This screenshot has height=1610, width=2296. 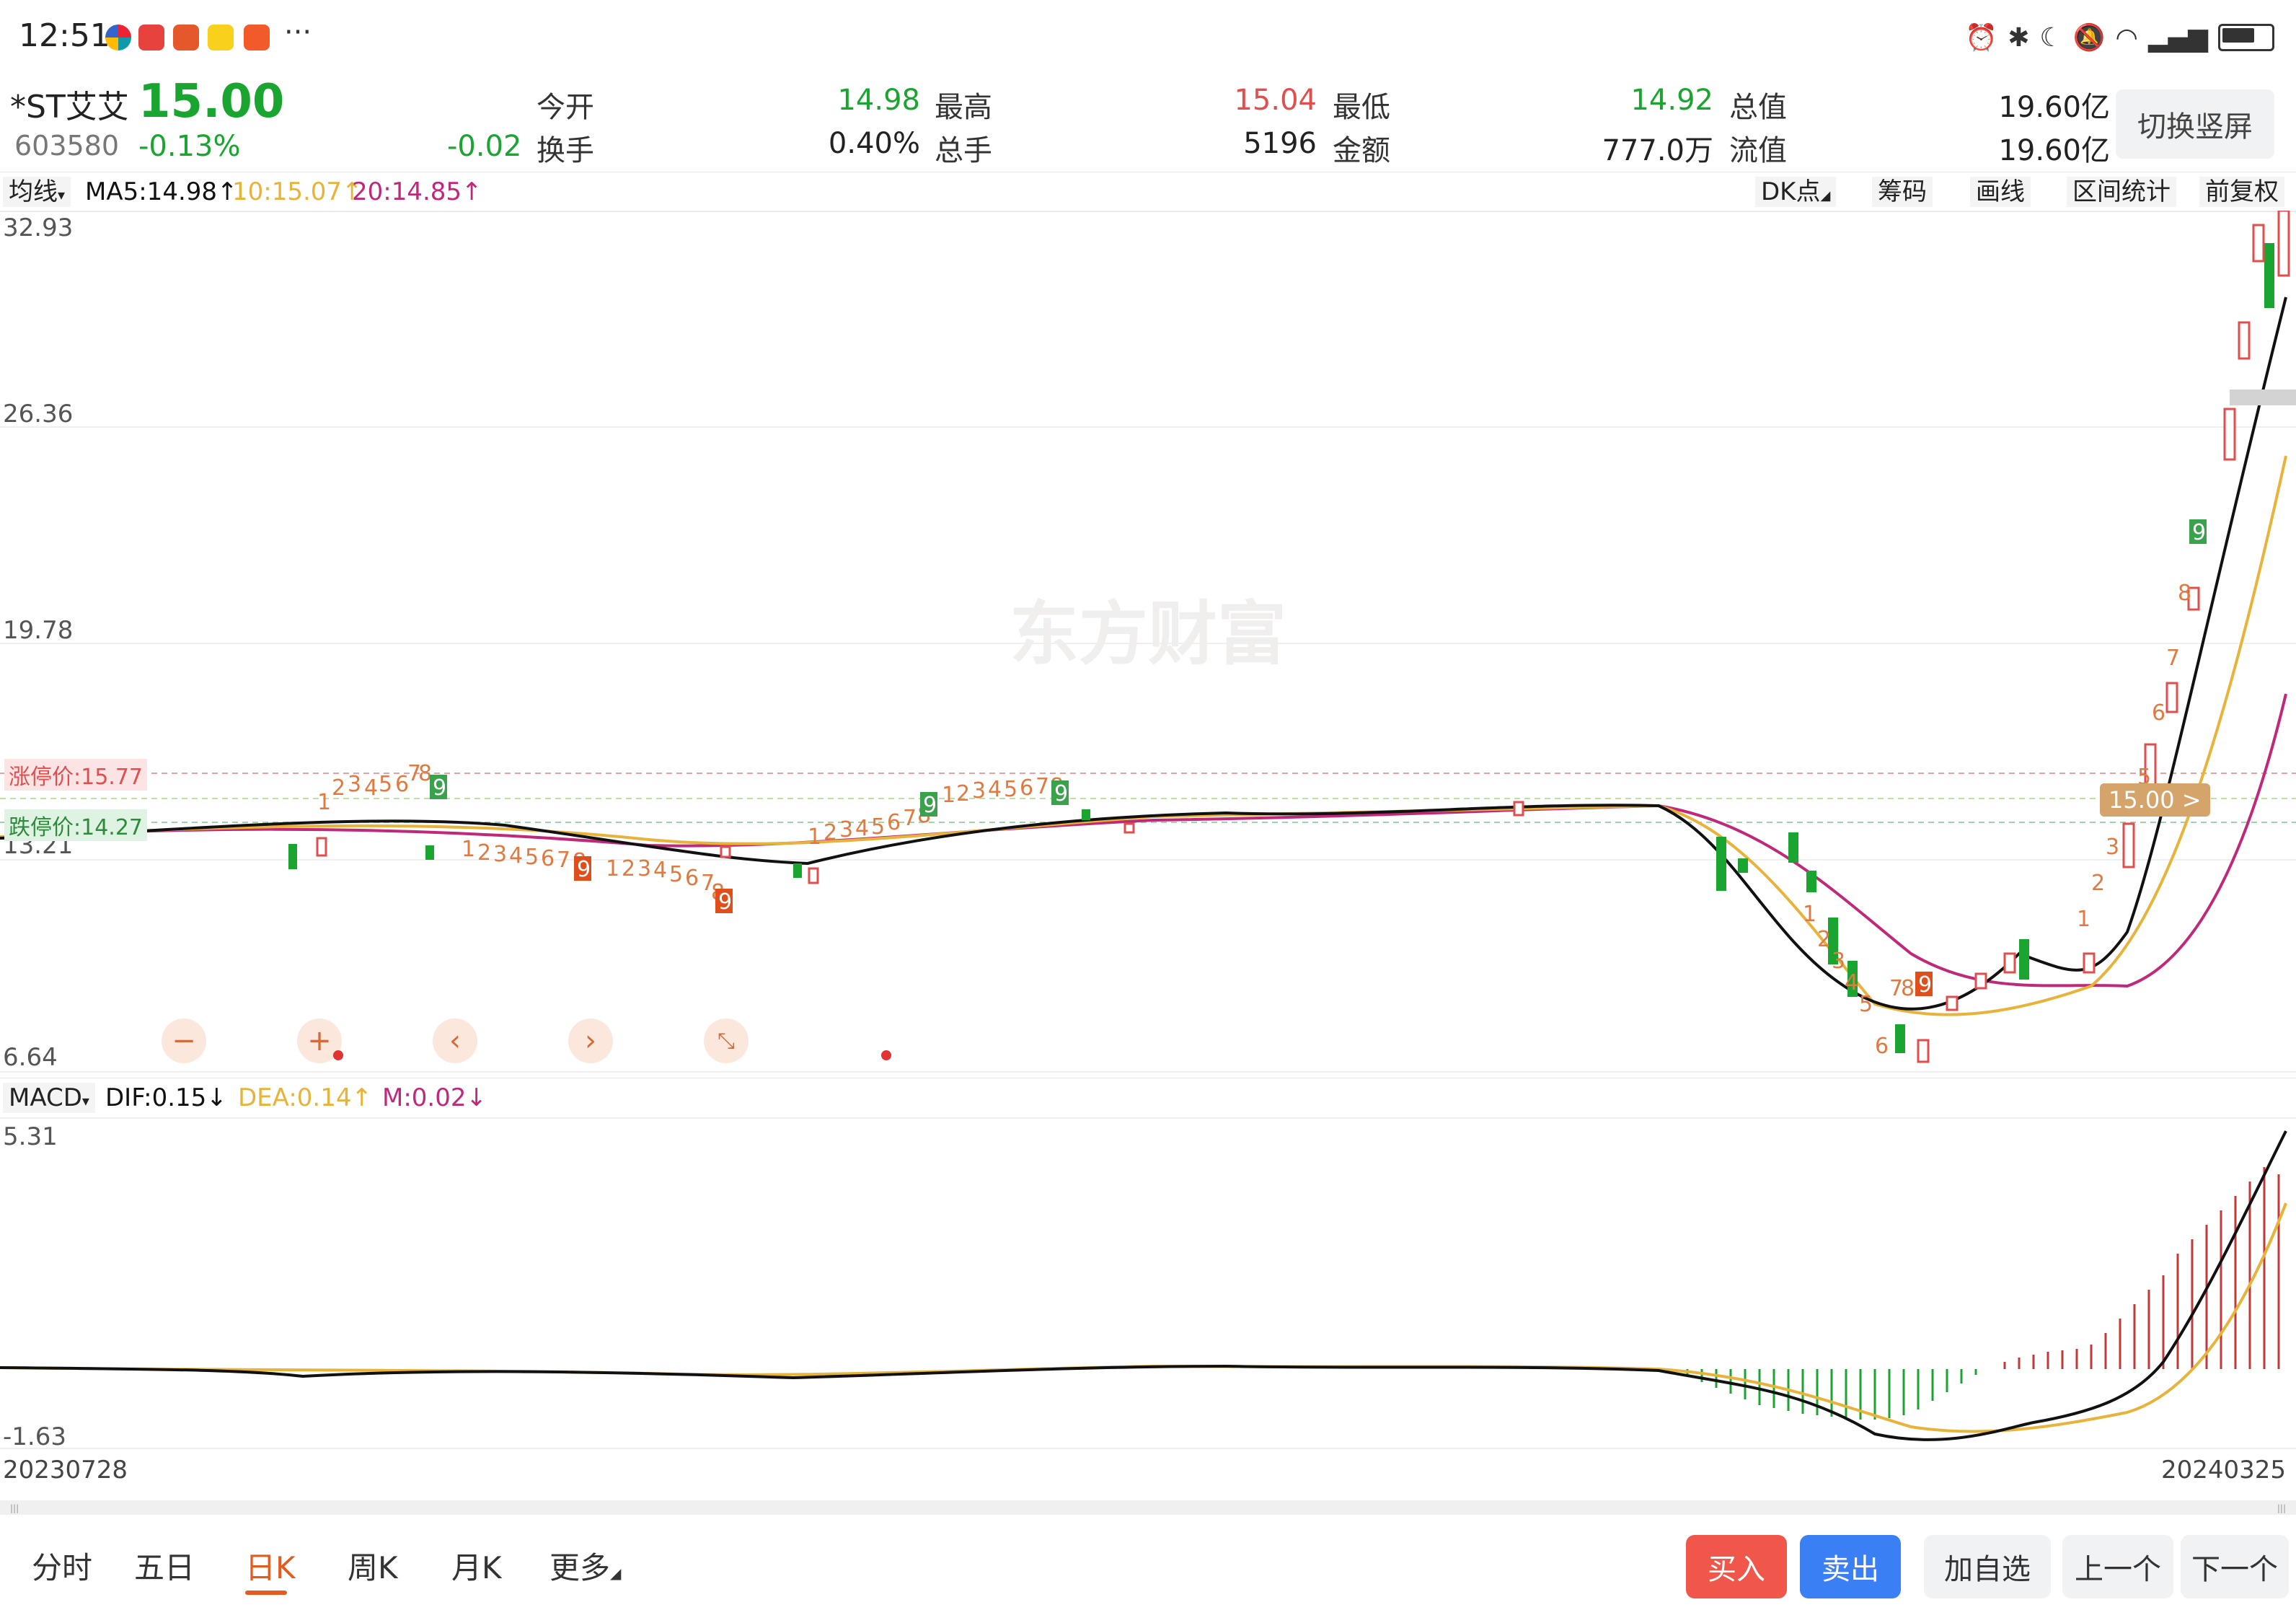 What do you see at coordinates (2155, 800) in the screenshot?
I see `current-price-tag: 15.00 >` at bounding box center [2155, 800].